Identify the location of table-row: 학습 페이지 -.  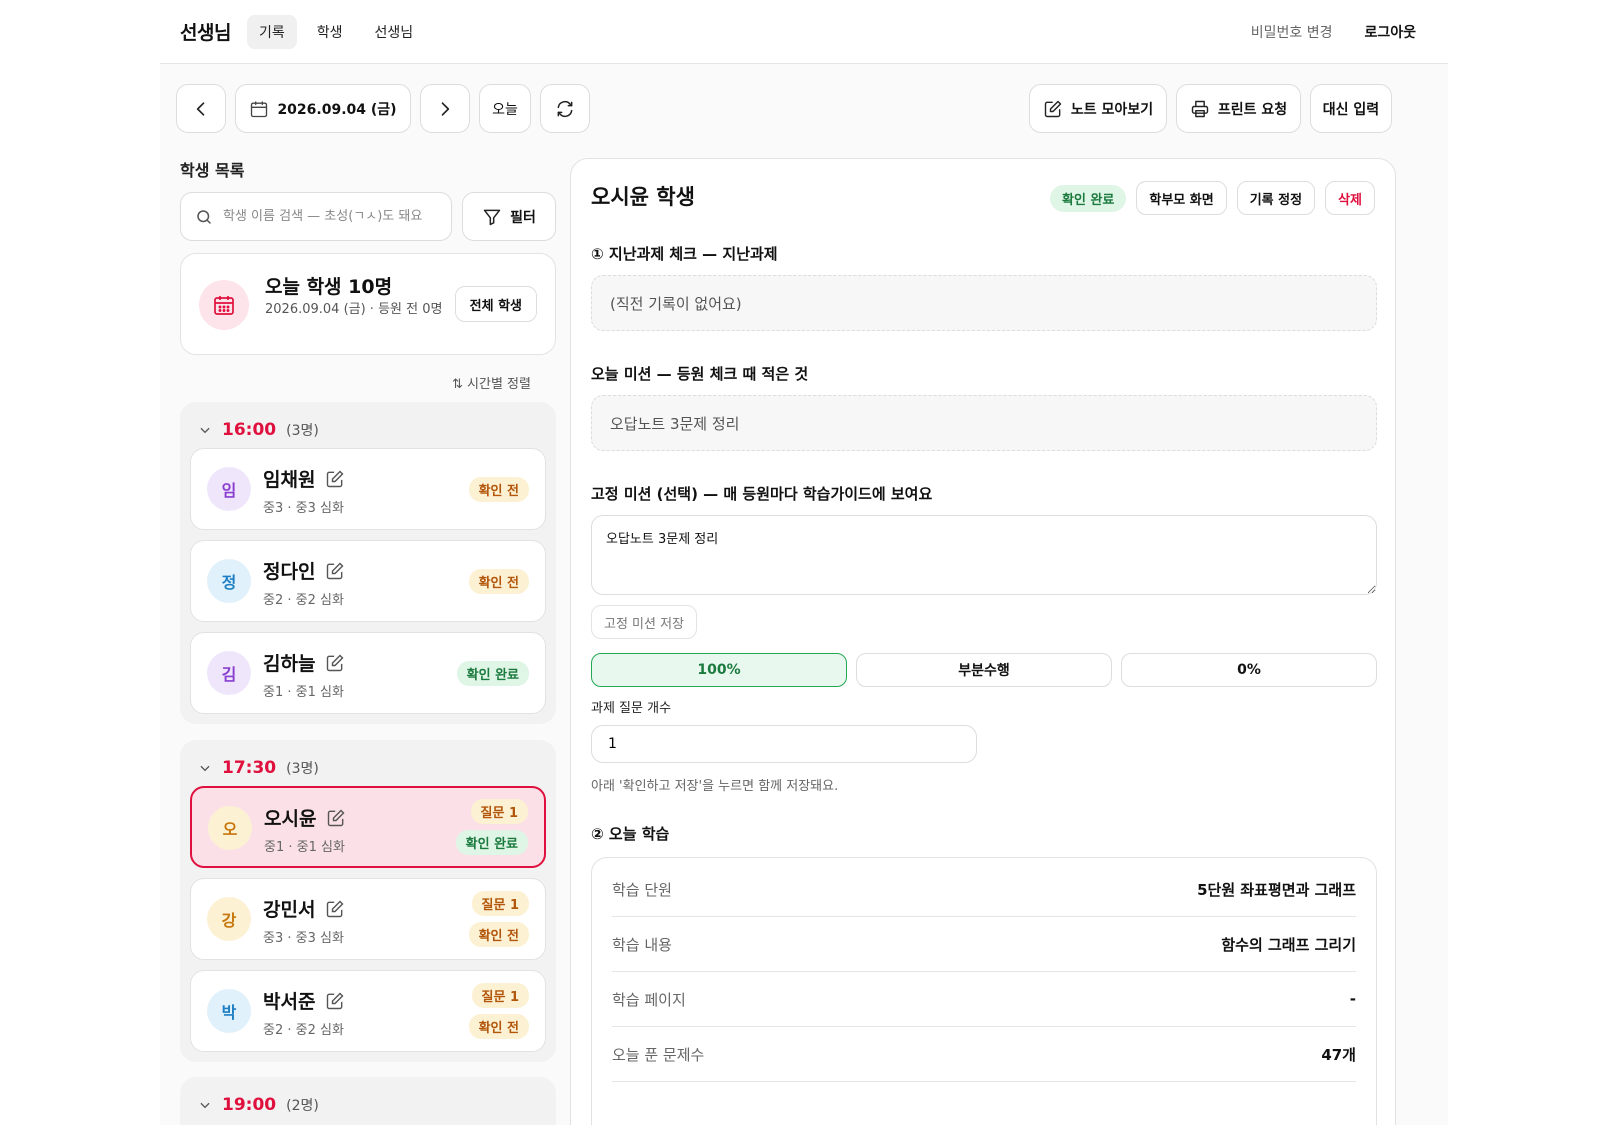
(984, 999).